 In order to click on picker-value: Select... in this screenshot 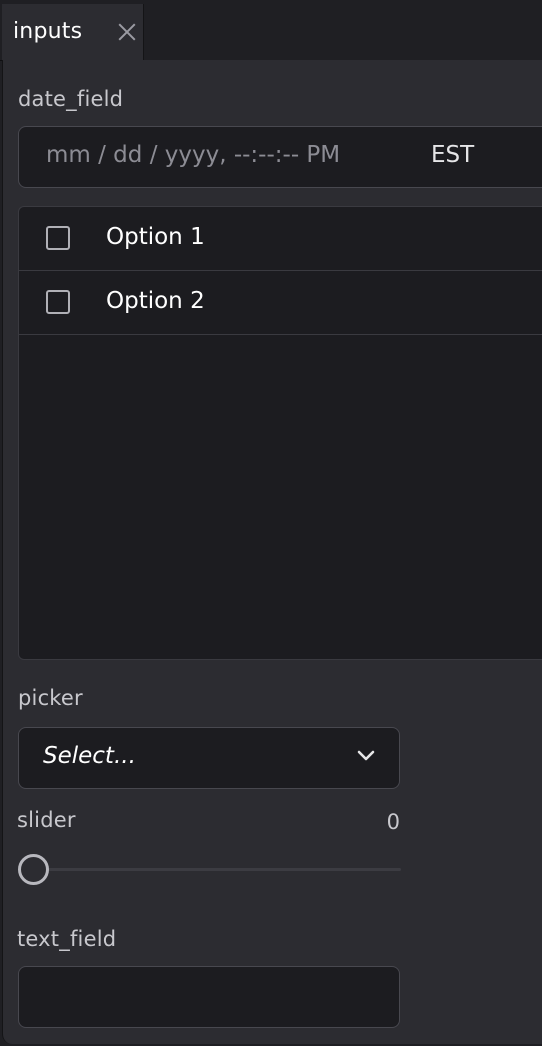, I will do `click(89, 756)`.